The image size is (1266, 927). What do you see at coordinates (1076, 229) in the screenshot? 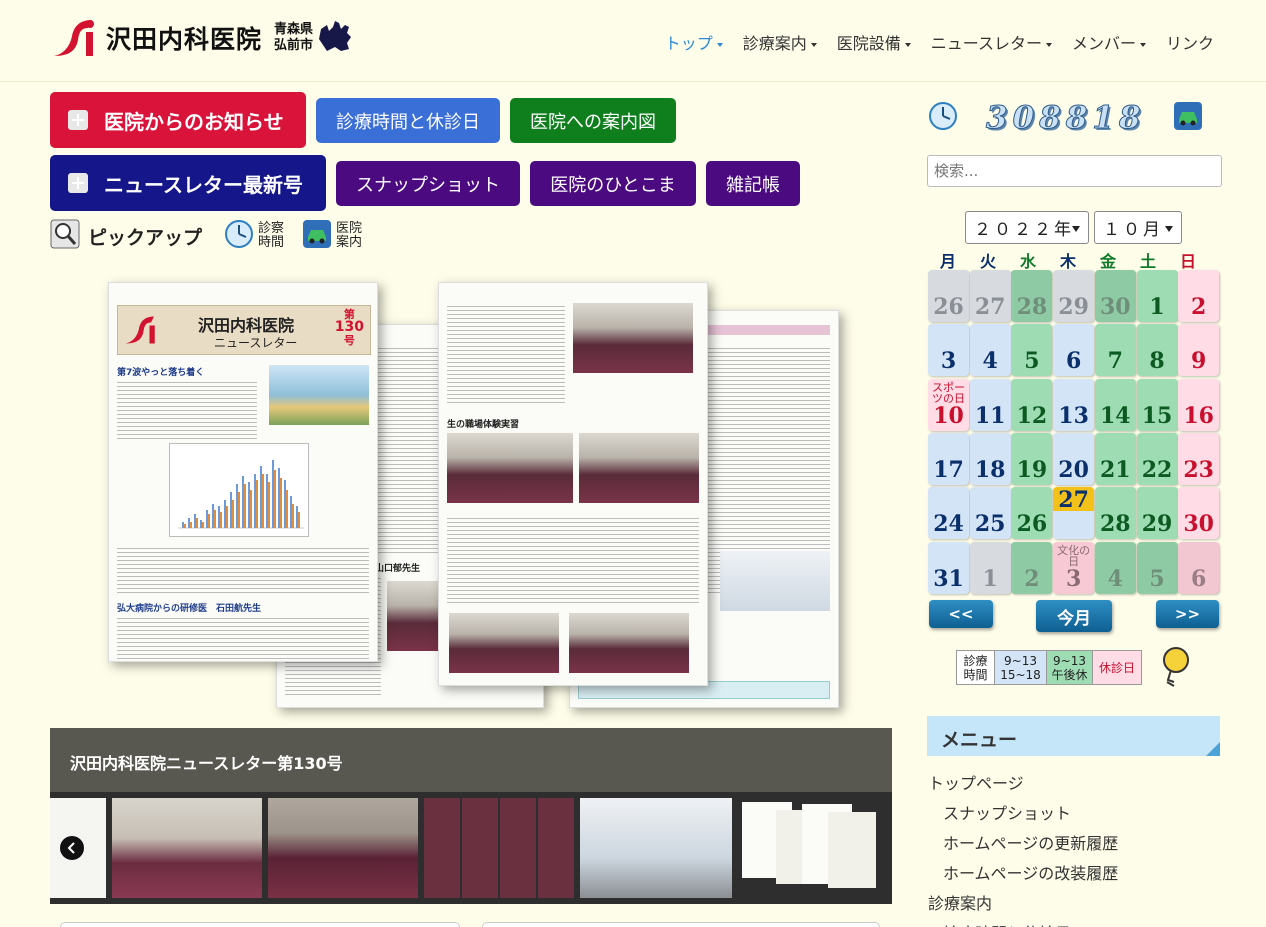
I see `chevron-down-icon` at bounding box center [1076, 229].